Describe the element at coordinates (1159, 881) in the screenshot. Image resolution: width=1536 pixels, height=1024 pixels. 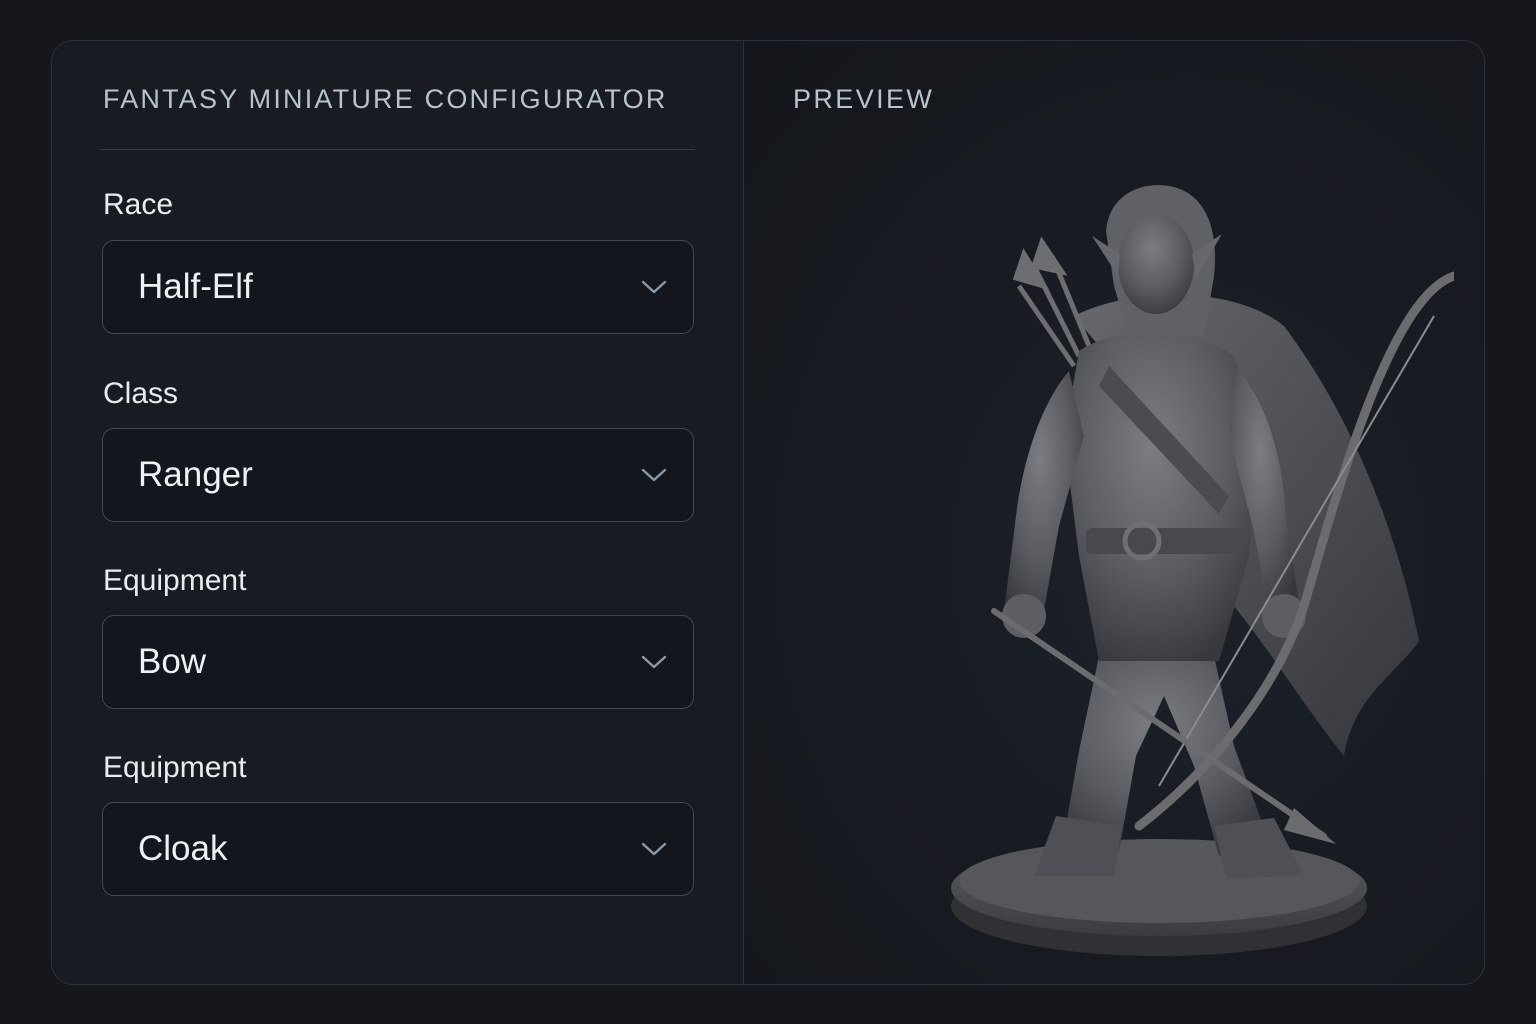
I see `miniature-base-top` at that location.